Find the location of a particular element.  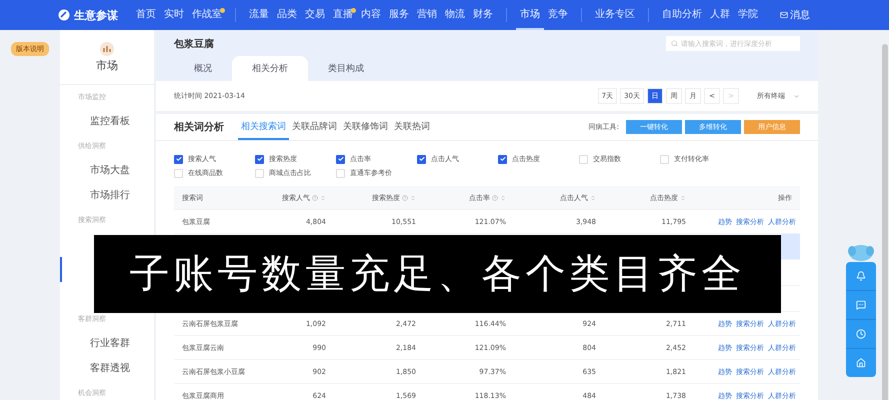

search-icon is located at coordinates (674, 43).